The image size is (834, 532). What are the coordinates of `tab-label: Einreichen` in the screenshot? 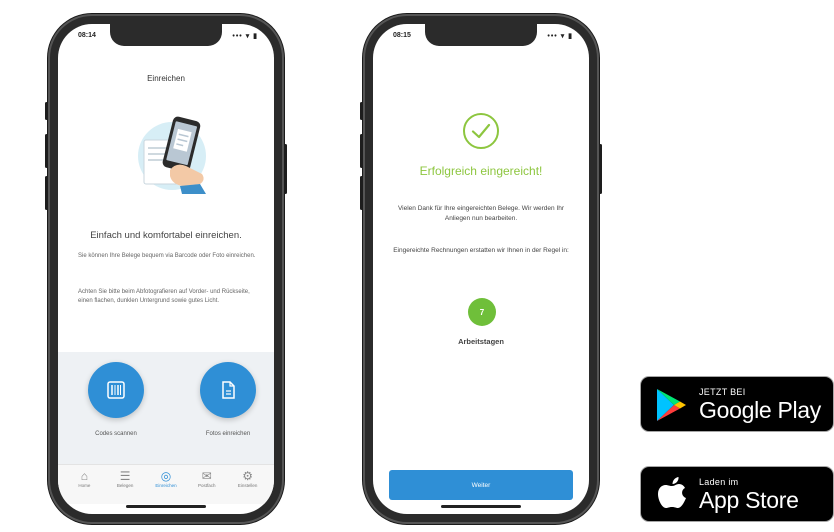 It's located at (166, 485).